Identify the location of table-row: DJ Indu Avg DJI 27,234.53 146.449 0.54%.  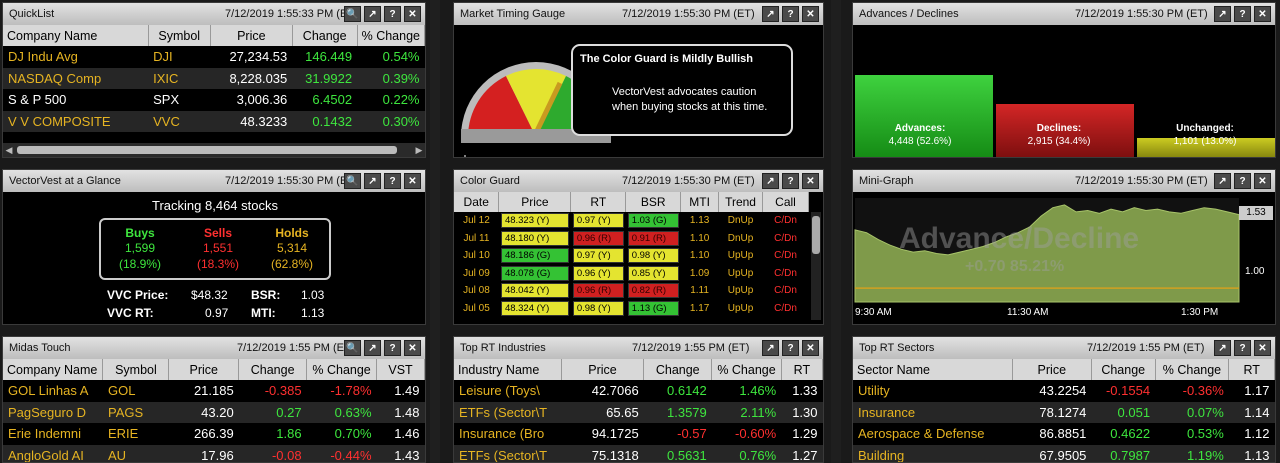
(214, 57).